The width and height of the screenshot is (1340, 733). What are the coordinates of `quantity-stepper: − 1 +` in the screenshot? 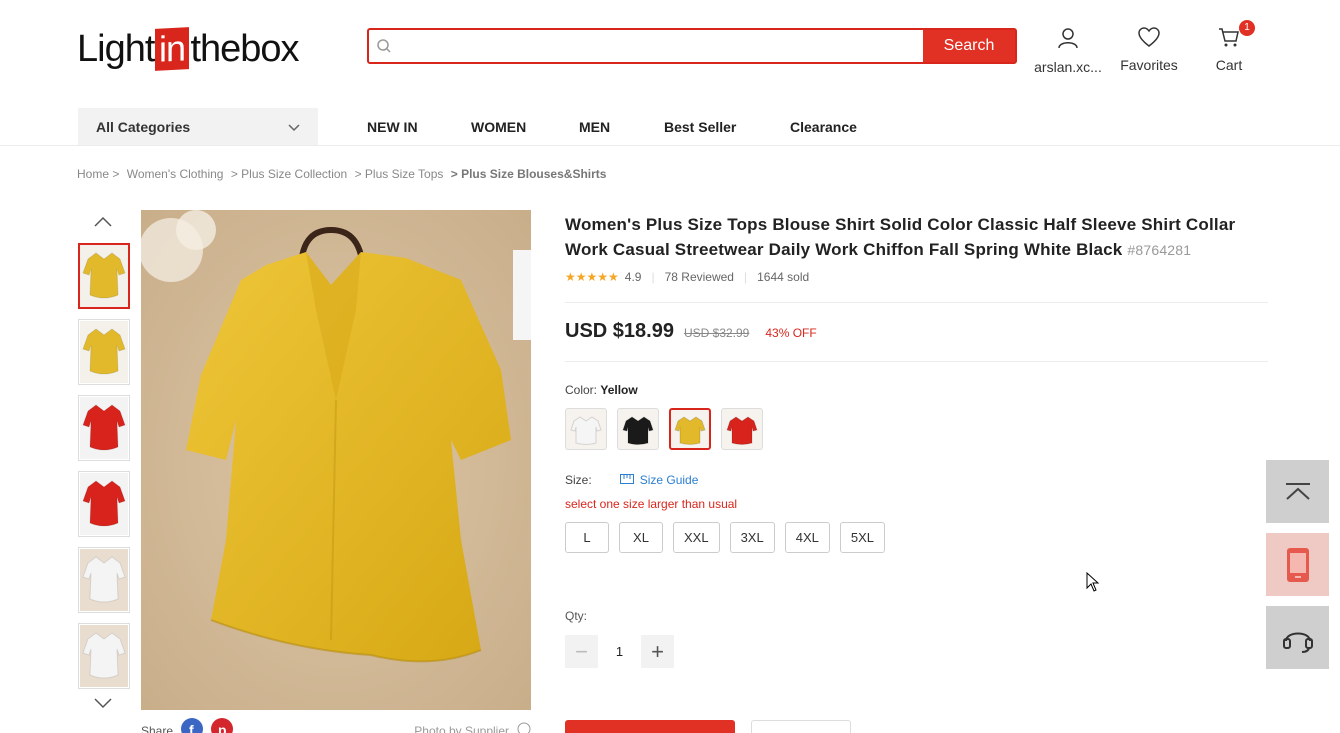 It's located at (619, 651).